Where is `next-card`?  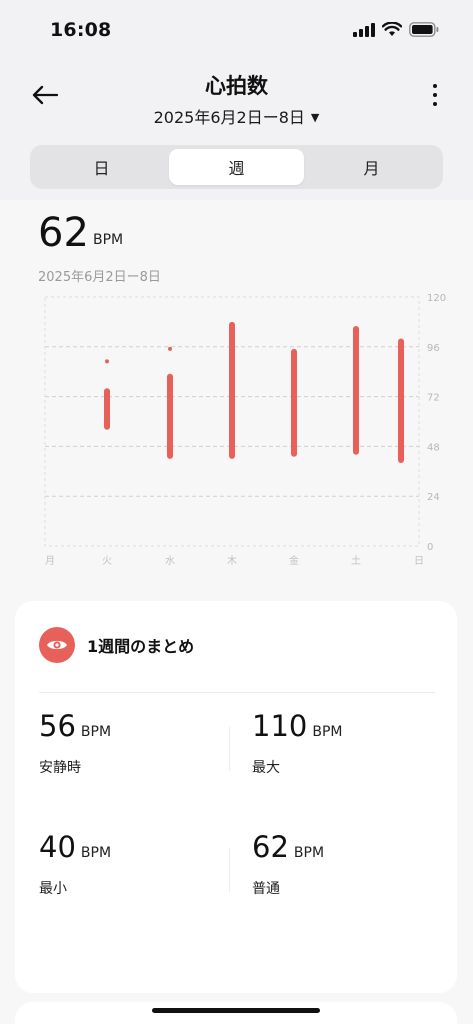
next-card is located at coordinates (236, 1013).